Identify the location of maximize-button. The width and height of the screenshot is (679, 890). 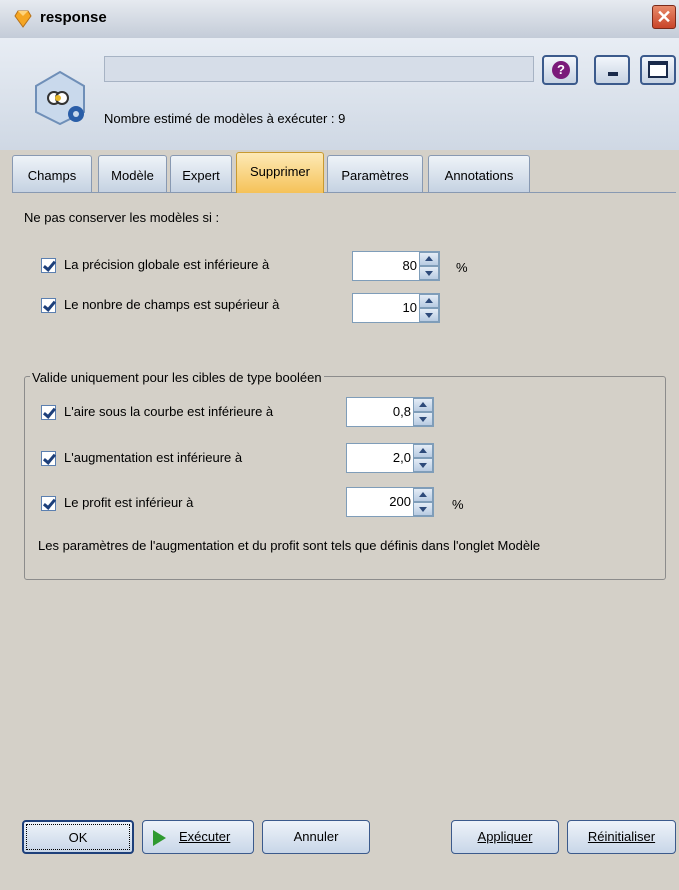
(658, 70).